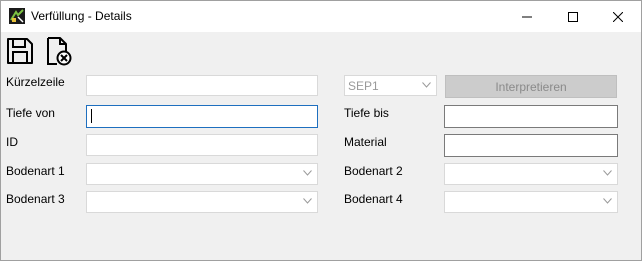  What do you see at coordinates (202, 174) in the screenshot?
I see `bodenart1-select` at bounding box center [202, 174].